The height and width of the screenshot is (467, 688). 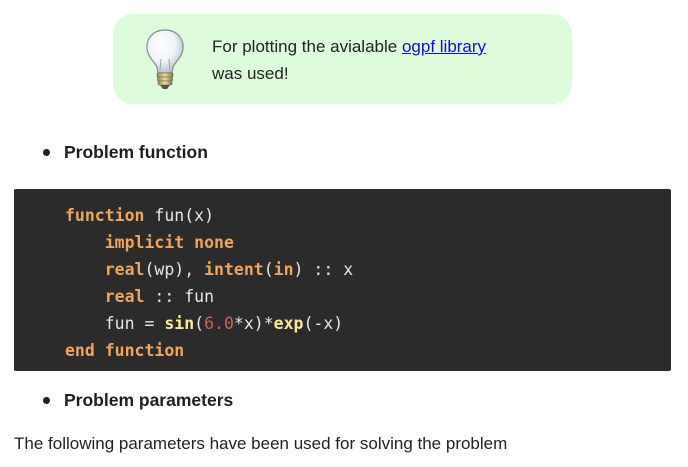 What do you see at coordinates (250, 73) in the screenshot?
I see `note-line-2: was used!` at bounding box center [250, 73].